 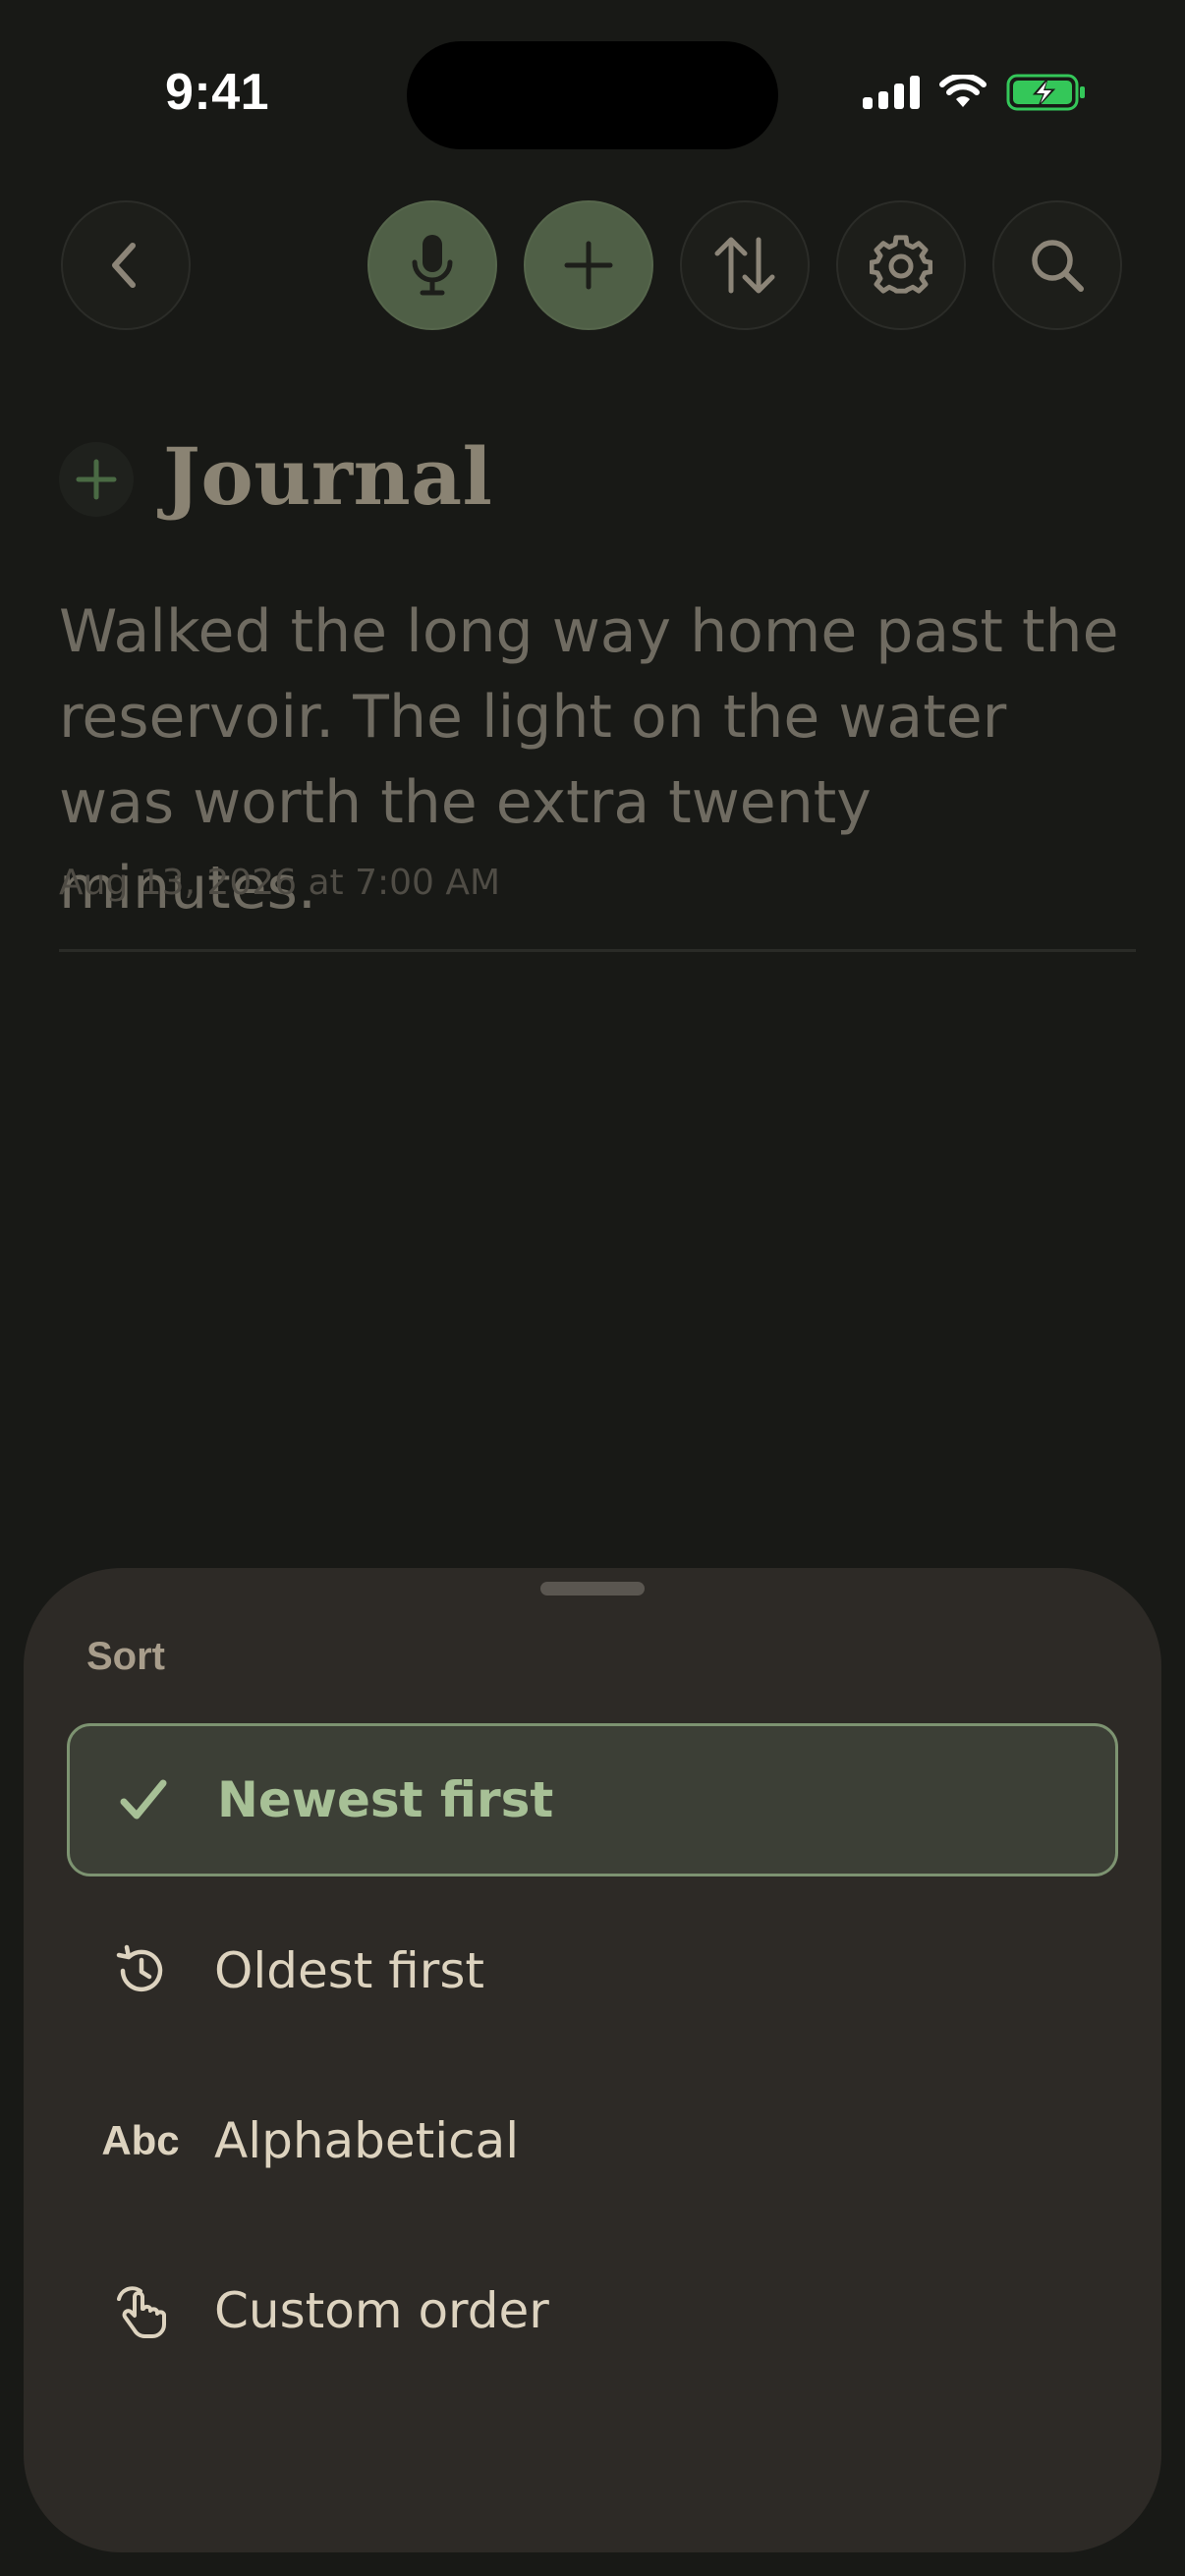 I want to click on sort-option-label: Alphabetical, so click(x=367, y=2140).